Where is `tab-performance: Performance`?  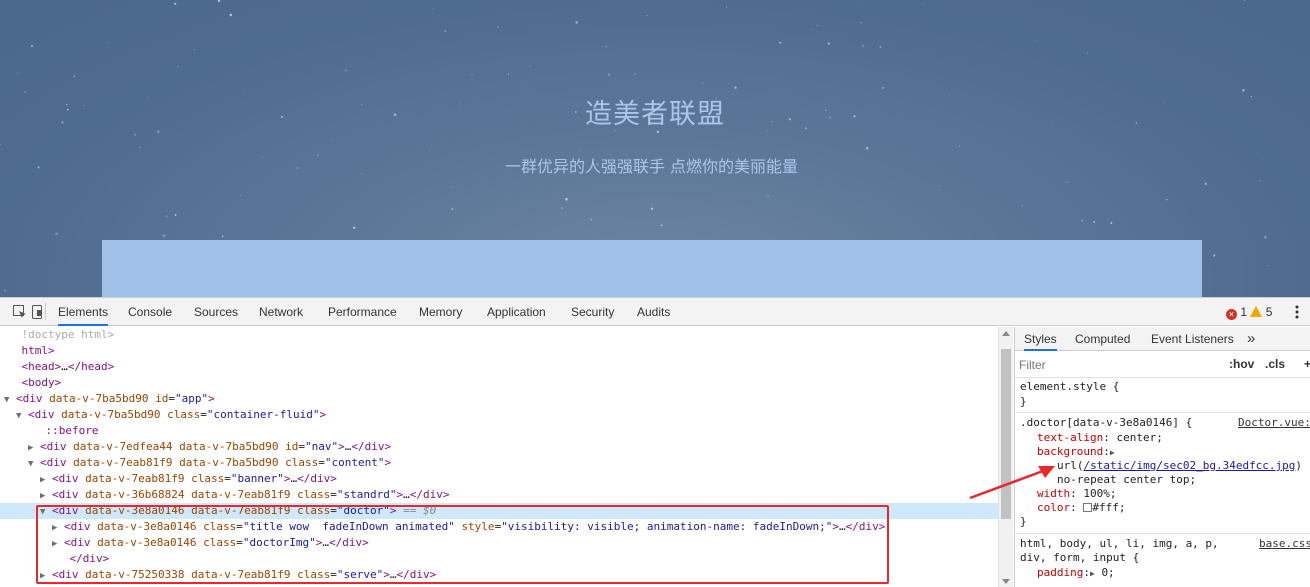 tab-performance: Performance is located at coordinates (362, 312).